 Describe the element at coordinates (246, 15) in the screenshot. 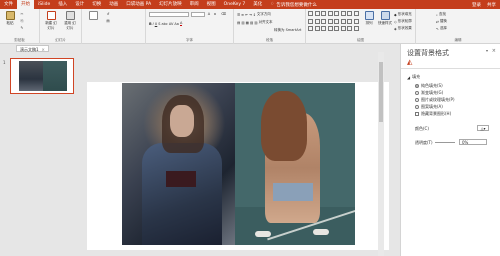

I see `decrease-indent-icon: ⇤` at that location.